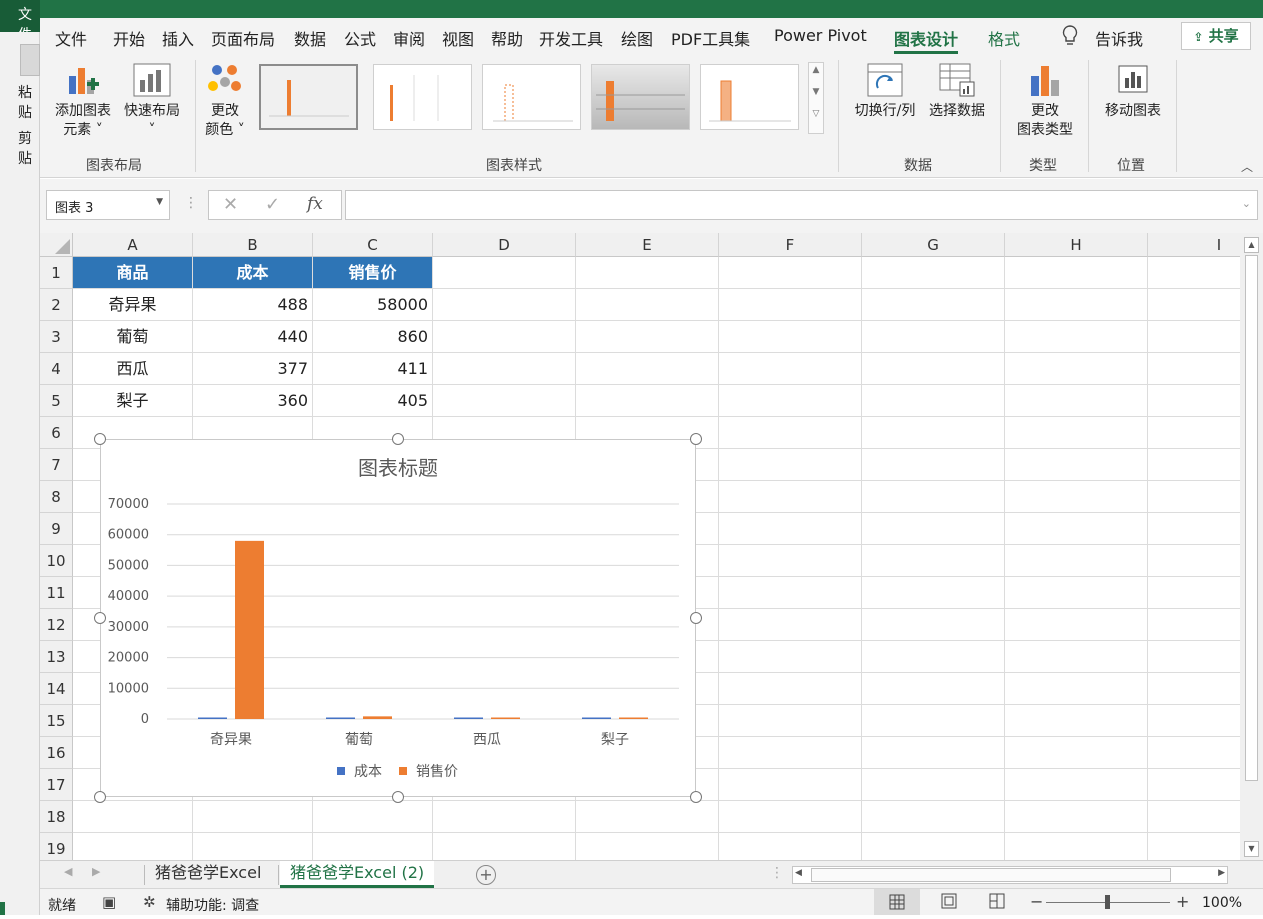  I want to click on page-break-view-icon, so click(997, 903).